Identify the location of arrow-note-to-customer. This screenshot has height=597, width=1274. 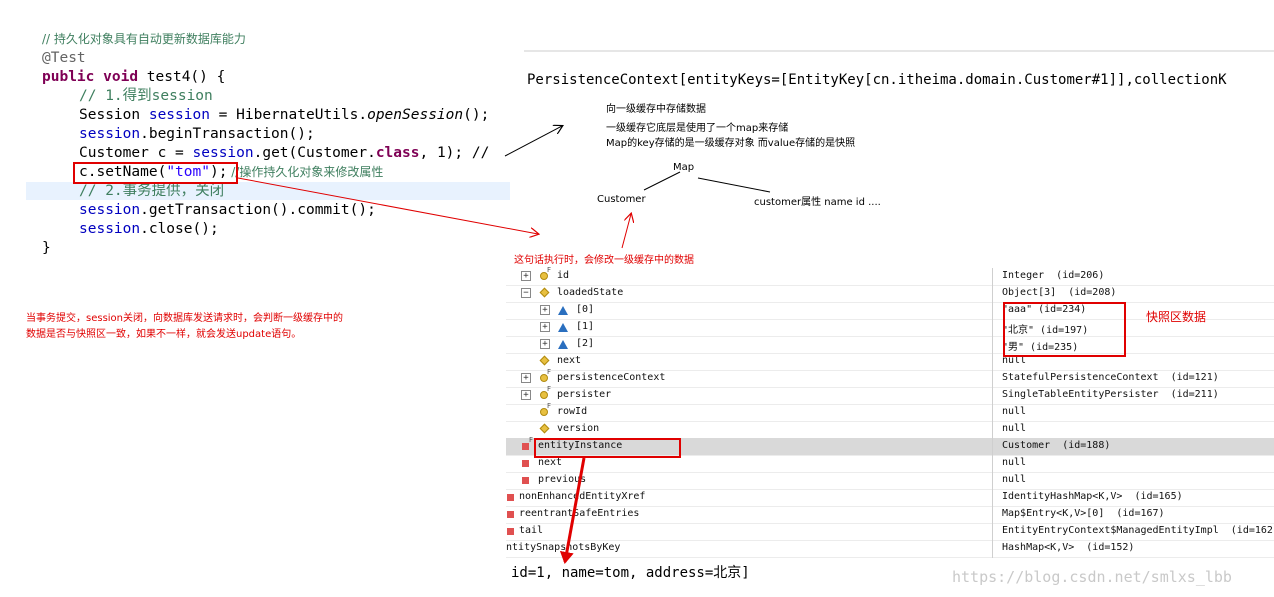
(626, 231).